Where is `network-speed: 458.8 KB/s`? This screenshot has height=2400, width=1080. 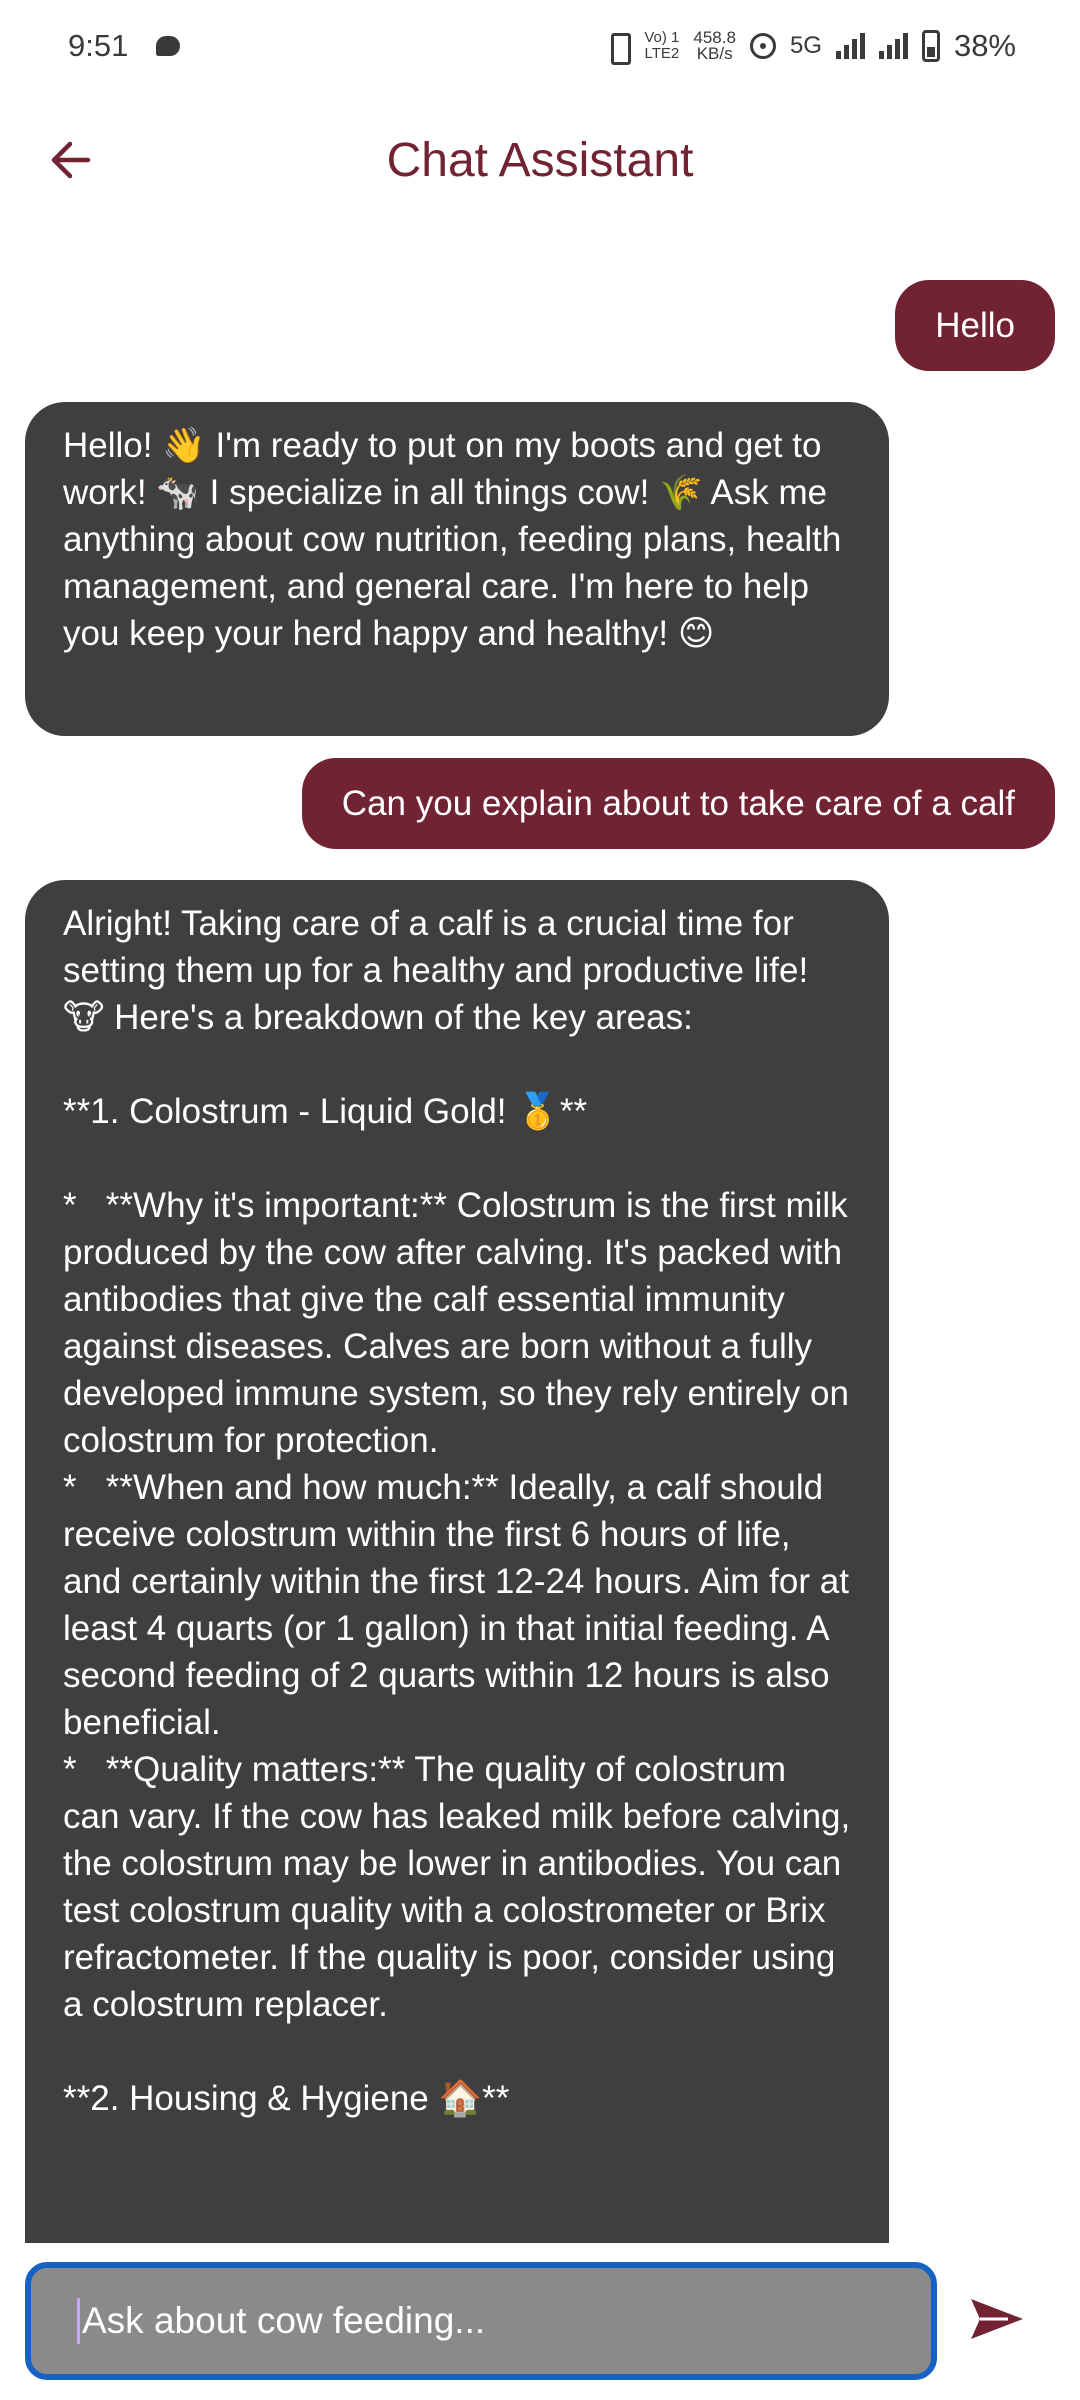
network-speed: 458.8 KB/s is located at coordinates (714, 46).